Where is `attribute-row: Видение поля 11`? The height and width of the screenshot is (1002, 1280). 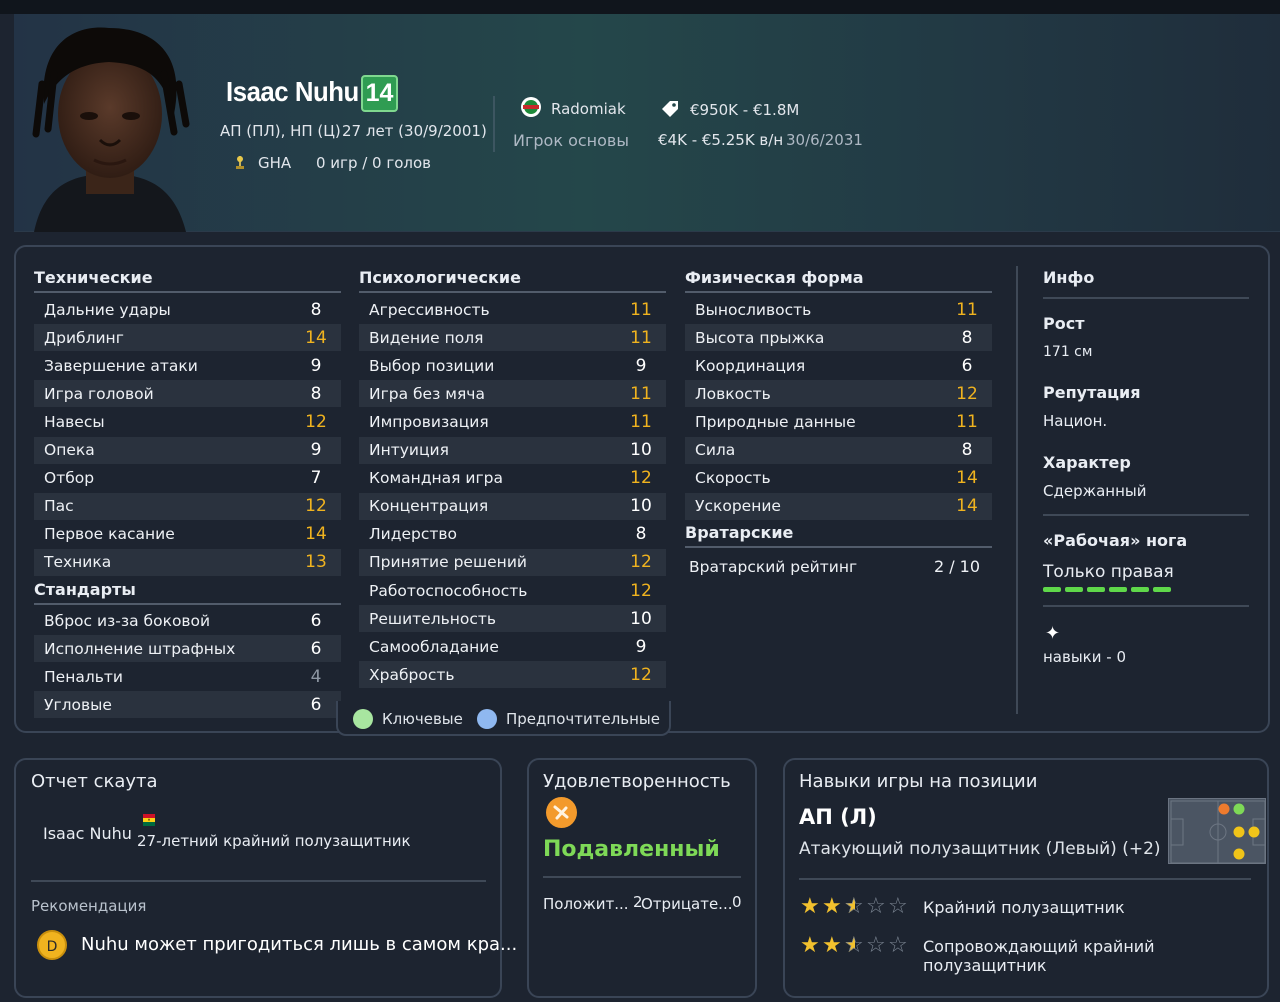
attribute-row: Видение поля 11 is located at coordinates (512, 338).